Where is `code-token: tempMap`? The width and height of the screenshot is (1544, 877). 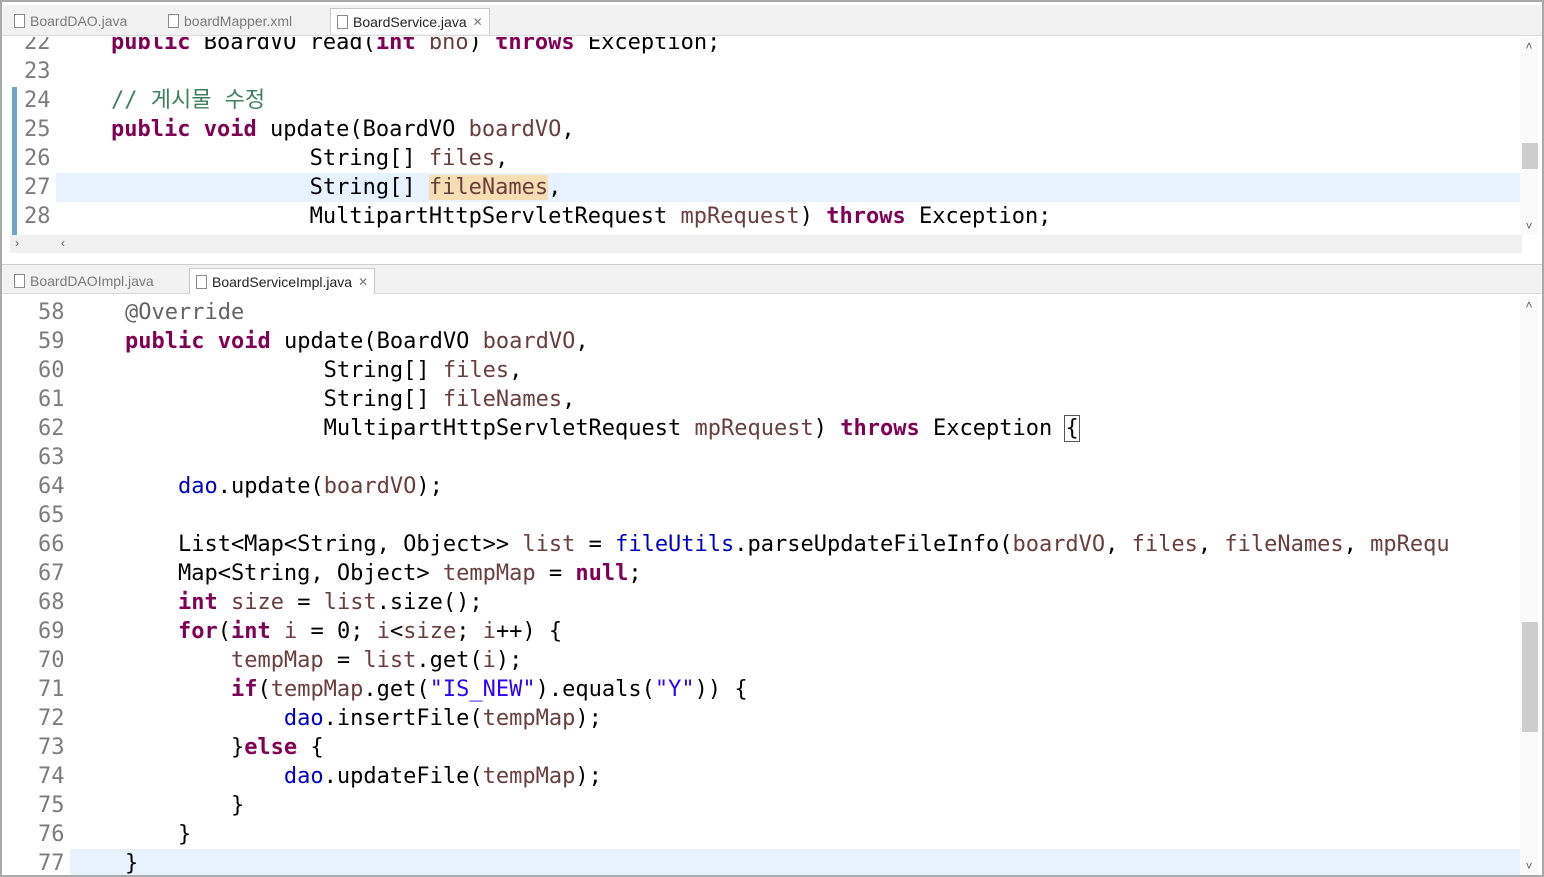 code-token: tempMap is located at coordinates (317, 689).